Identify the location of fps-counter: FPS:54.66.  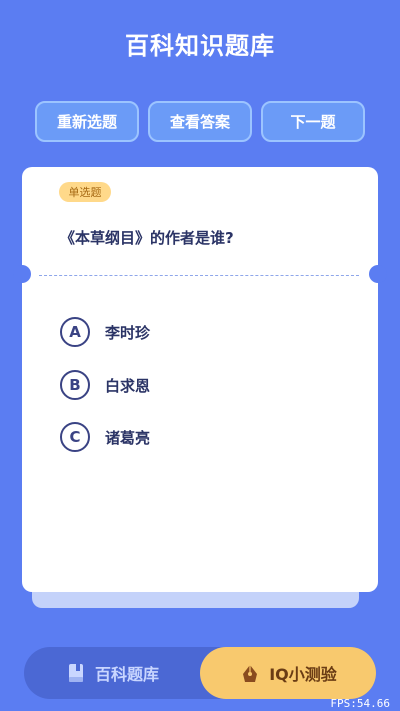
(360, 703).